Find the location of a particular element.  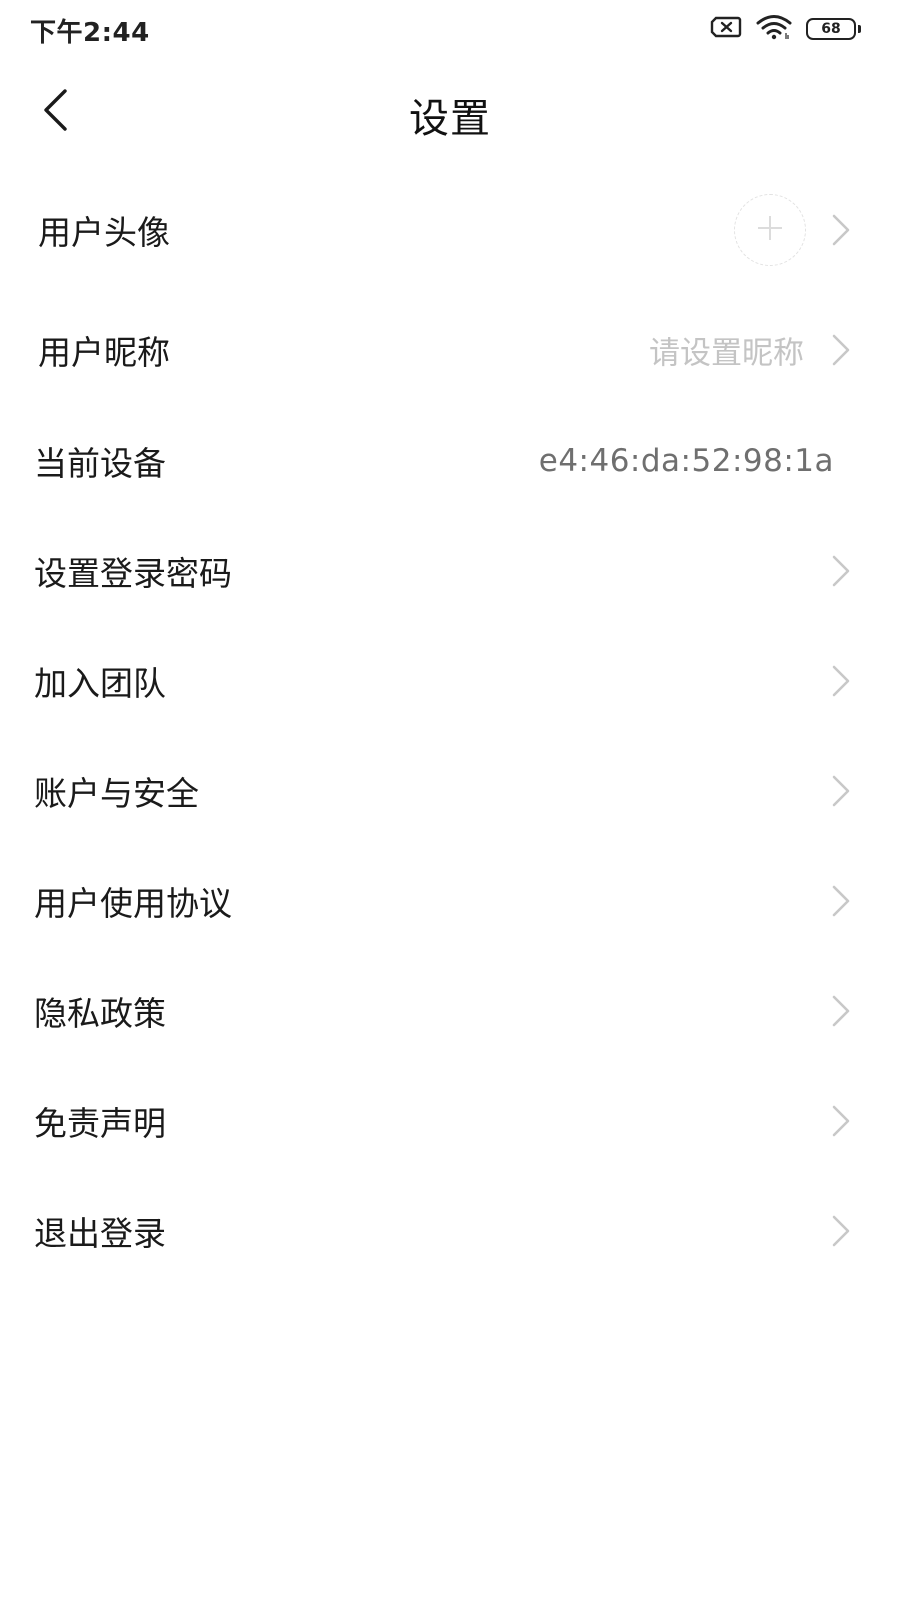

privacy-label: 隐私政策 is located at coordinates (100, 1013).